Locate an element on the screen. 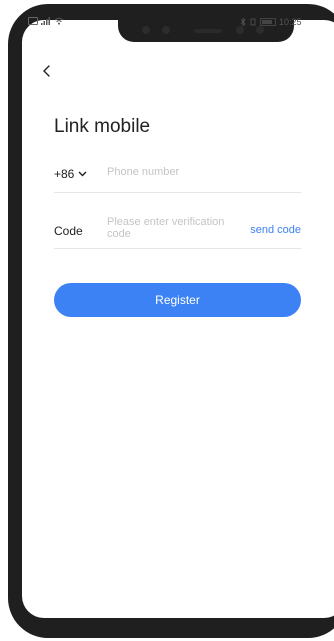 This screenshot has width=334, height=641. vibrate-icon is located at coordinates (253, 22).